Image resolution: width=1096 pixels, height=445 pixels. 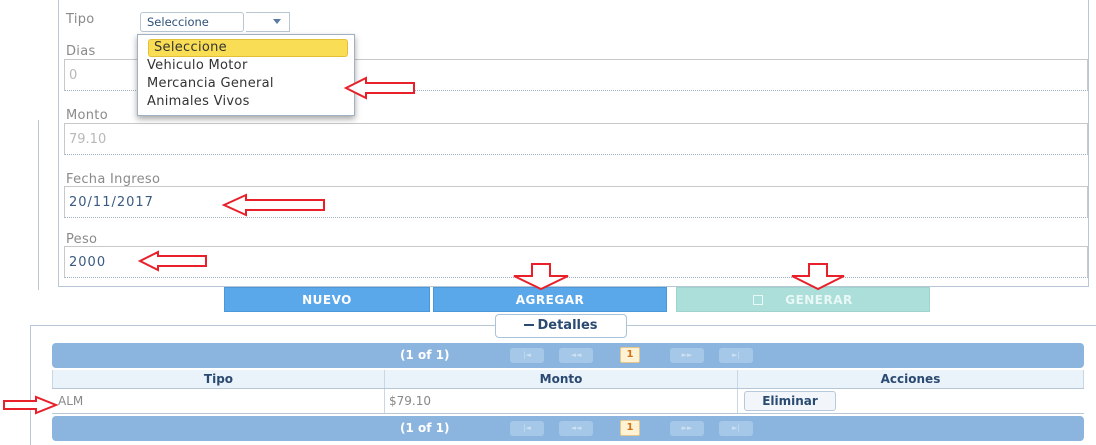 I want to click on dias-label: Dias, so click(x=81, y=51).